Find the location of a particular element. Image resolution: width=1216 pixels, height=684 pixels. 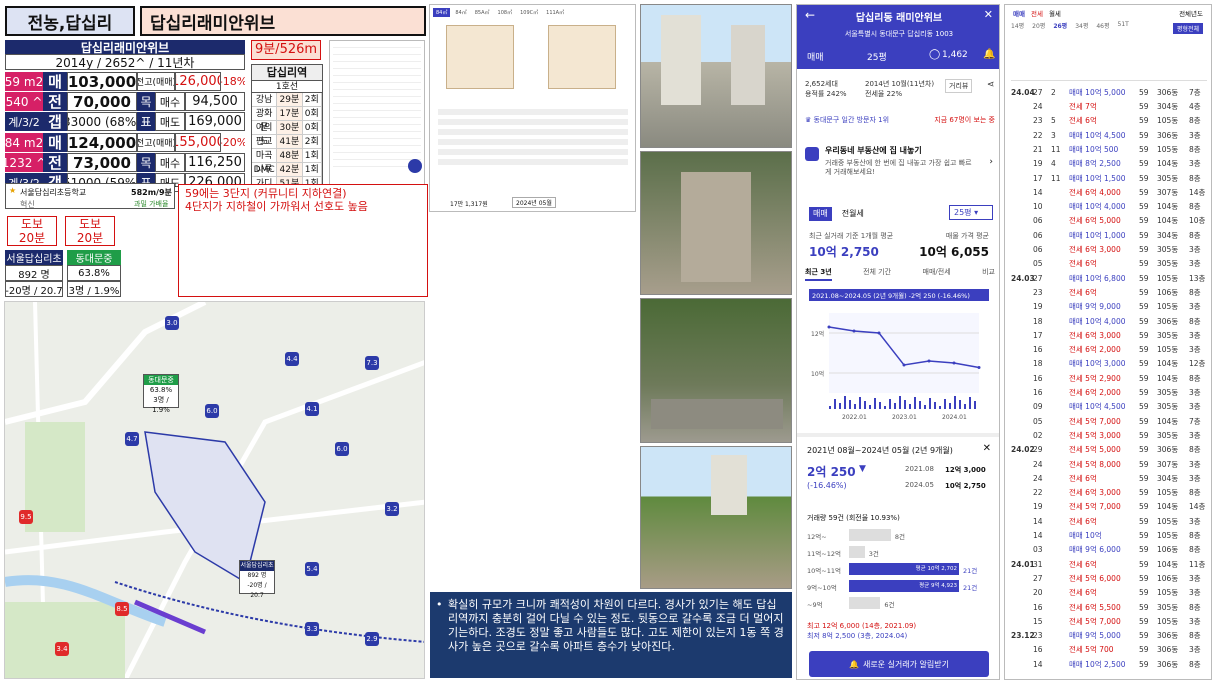

trade-row: 15 전세 5억 7,000 59 105동 3층 is located at coordinates (1109, 621).